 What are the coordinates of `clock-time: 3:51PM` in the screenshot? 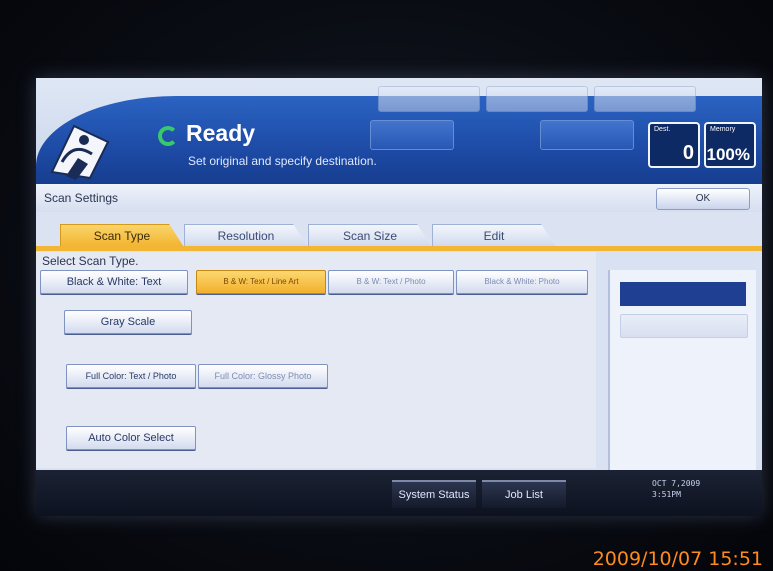 It's located at (666, 494).